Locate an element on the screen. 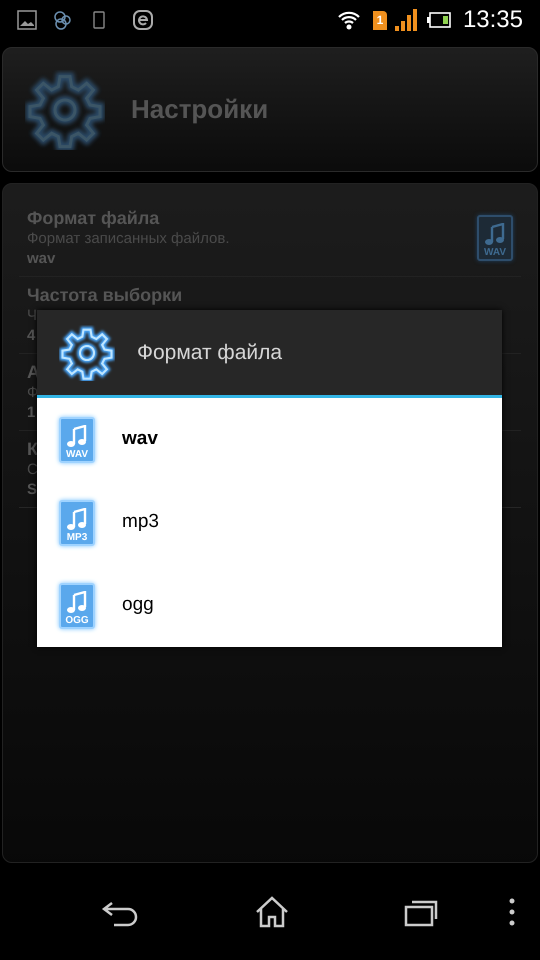 The width and height of the screenshot is (540, 960). audio-file-icon: OGG is located at coordinates (77, 605).